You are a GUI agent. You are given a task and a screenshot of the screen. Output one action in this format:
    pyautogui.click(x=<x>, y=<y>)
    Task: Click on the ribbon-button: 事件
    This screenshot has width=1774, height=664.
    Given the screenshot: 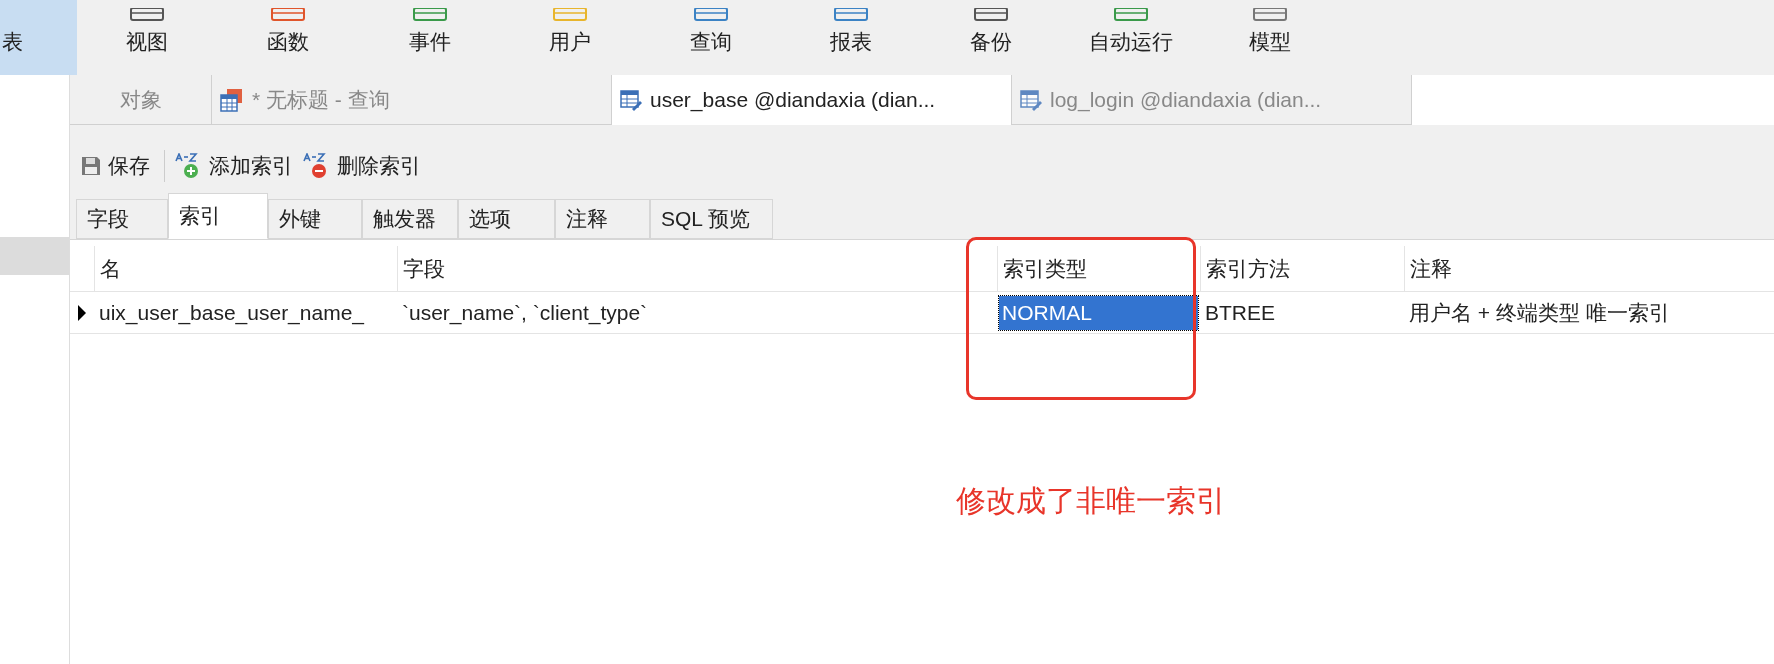 What is the action you would take?
    pyautogui.click(x=429, y=37)
    